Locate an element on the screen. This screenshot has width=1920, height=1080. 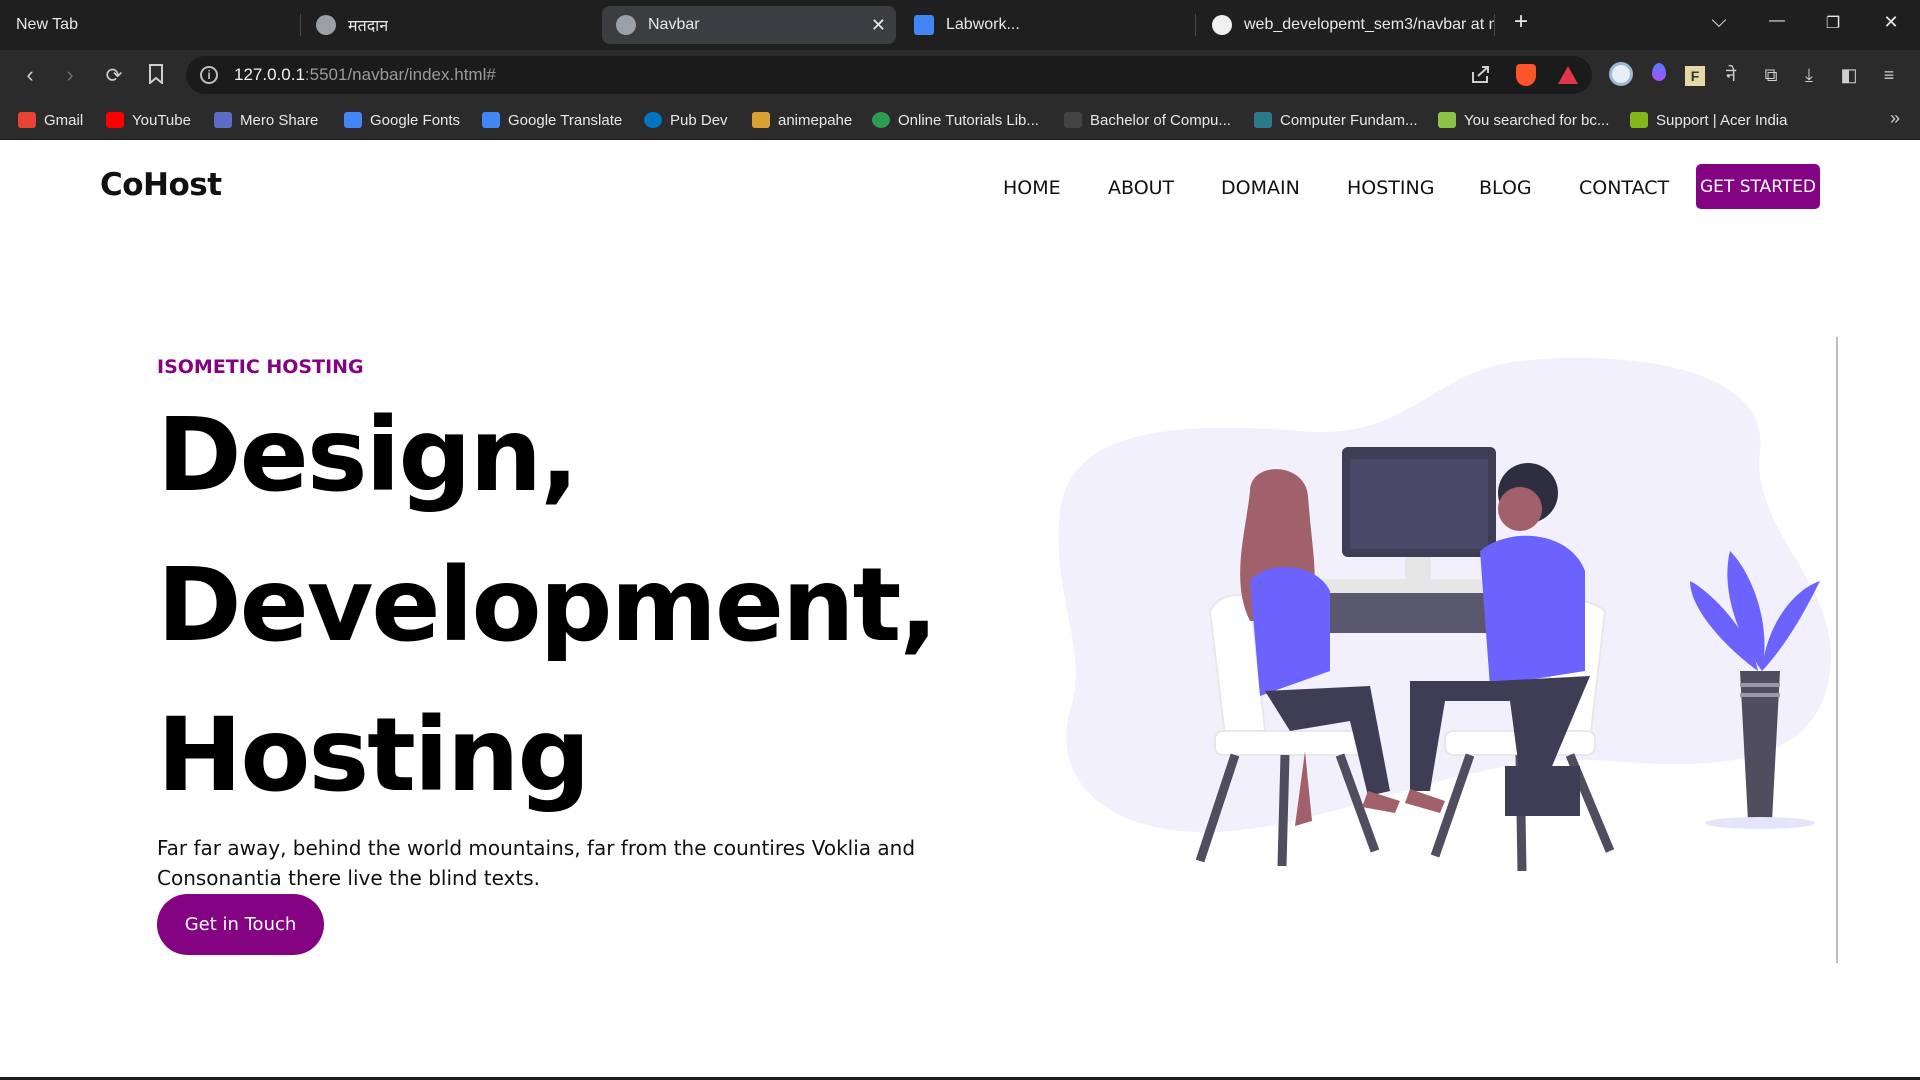
hero-title-line-3: Hosting is located at coordinates (374, 755).